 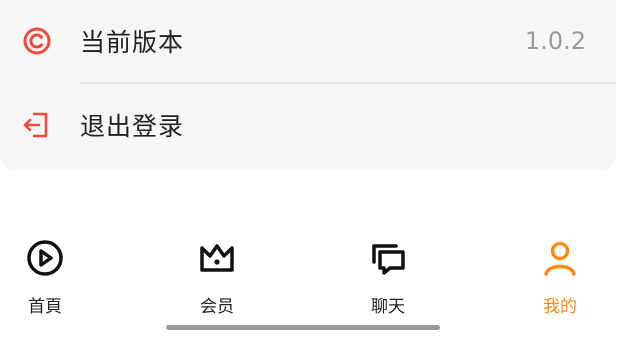 What do you see at coordinates (45, 258) in the screenshot?
I see `play-circle-icon` at bounding box center [45, 258].